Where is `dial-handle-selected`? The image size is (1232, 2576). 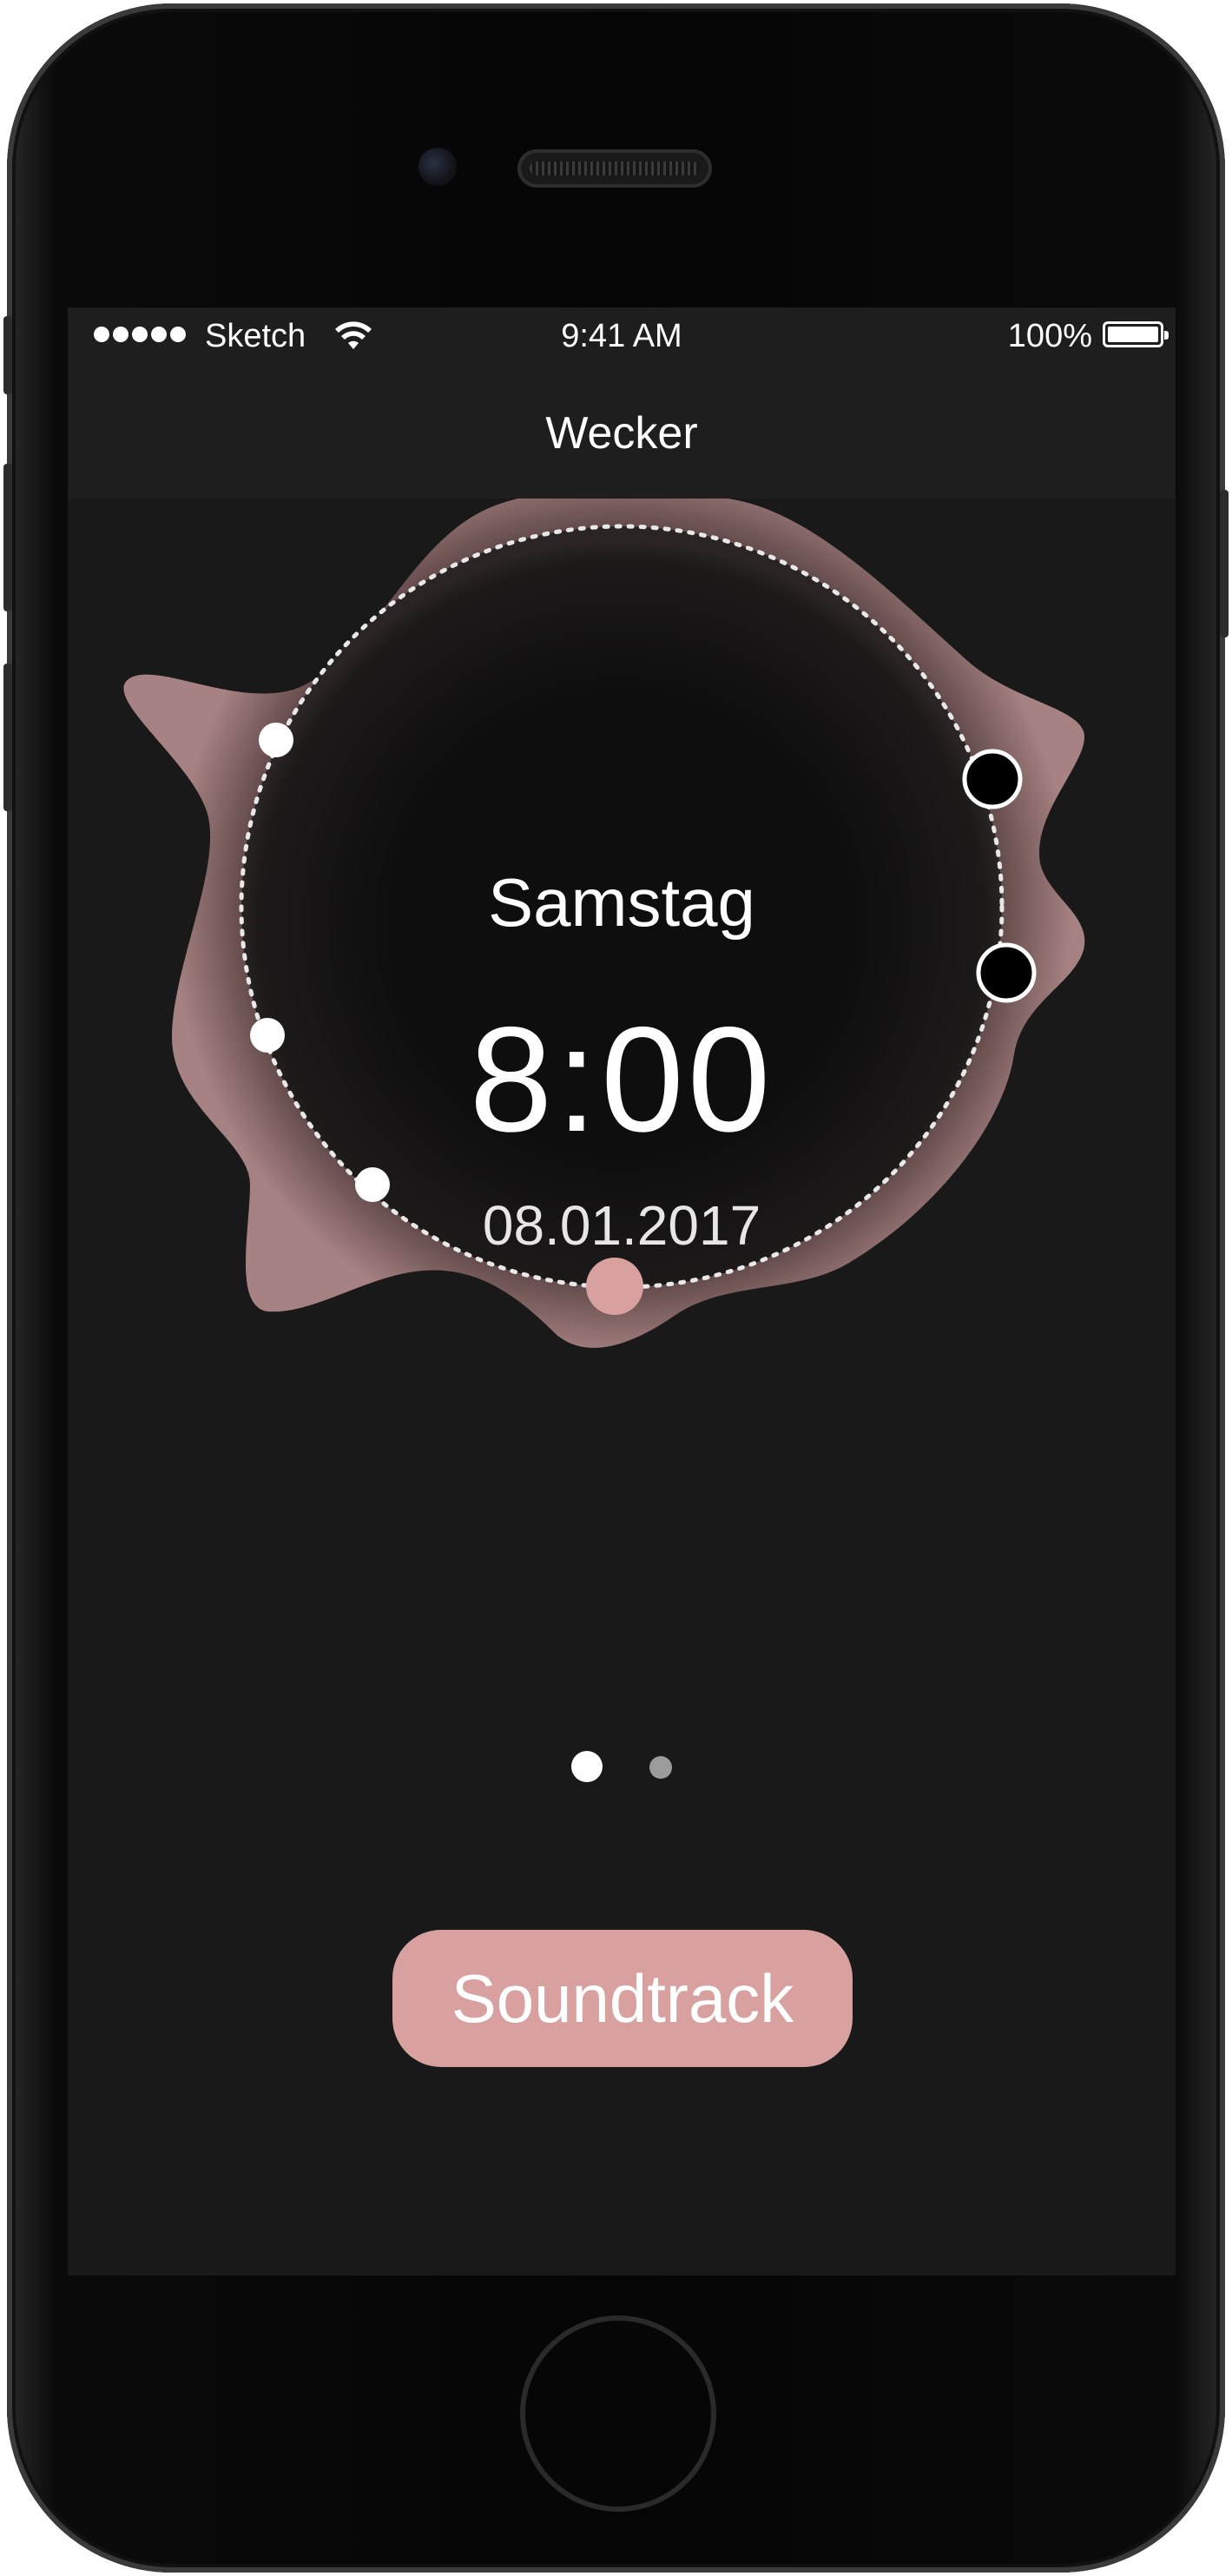 dial-handle-selected is located at coordinates (614, 1286).